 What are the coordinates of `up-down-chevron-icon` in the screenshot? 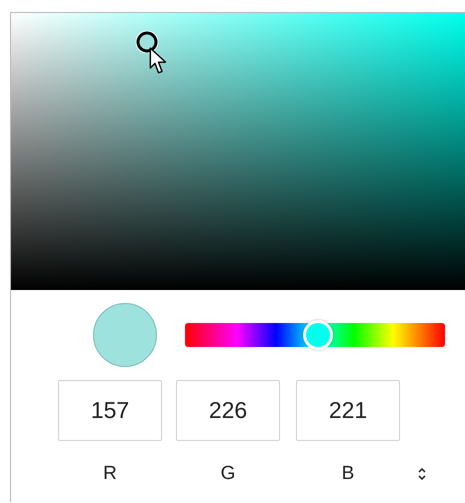 It's located at (422, 474).